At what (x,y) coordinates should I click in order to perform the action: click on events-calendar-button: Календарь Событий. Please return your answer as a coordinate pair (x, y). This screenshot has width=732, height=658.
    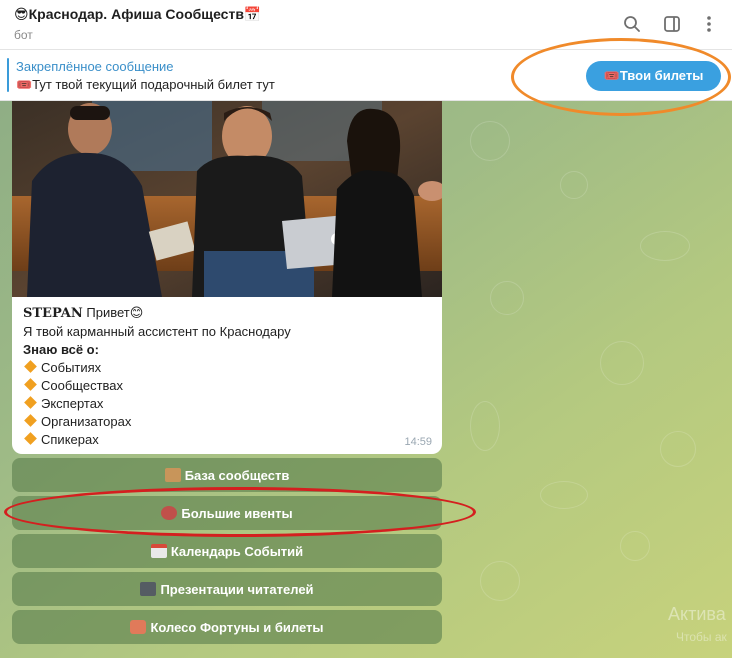
    Looking at the image, I should click on (227, 551).